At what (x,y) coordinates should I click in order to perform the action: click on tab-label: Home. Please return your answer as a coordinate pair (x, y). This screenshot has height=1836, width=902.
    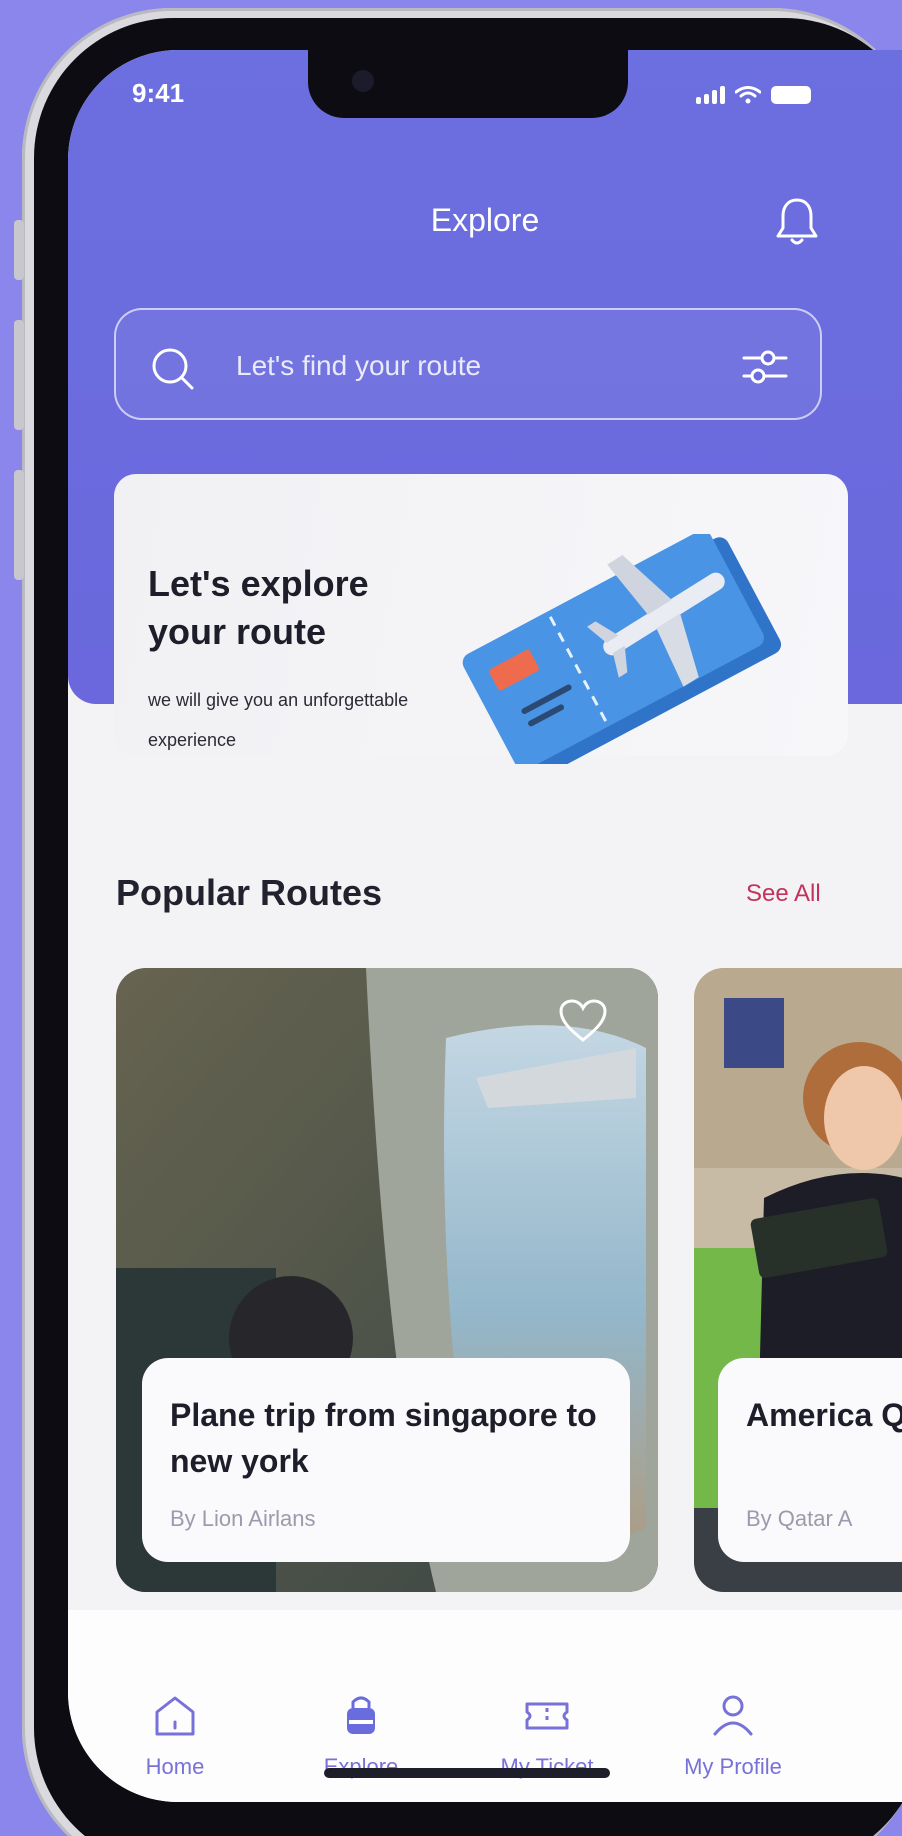
    Looking at the image, I should click on (175, 1766).